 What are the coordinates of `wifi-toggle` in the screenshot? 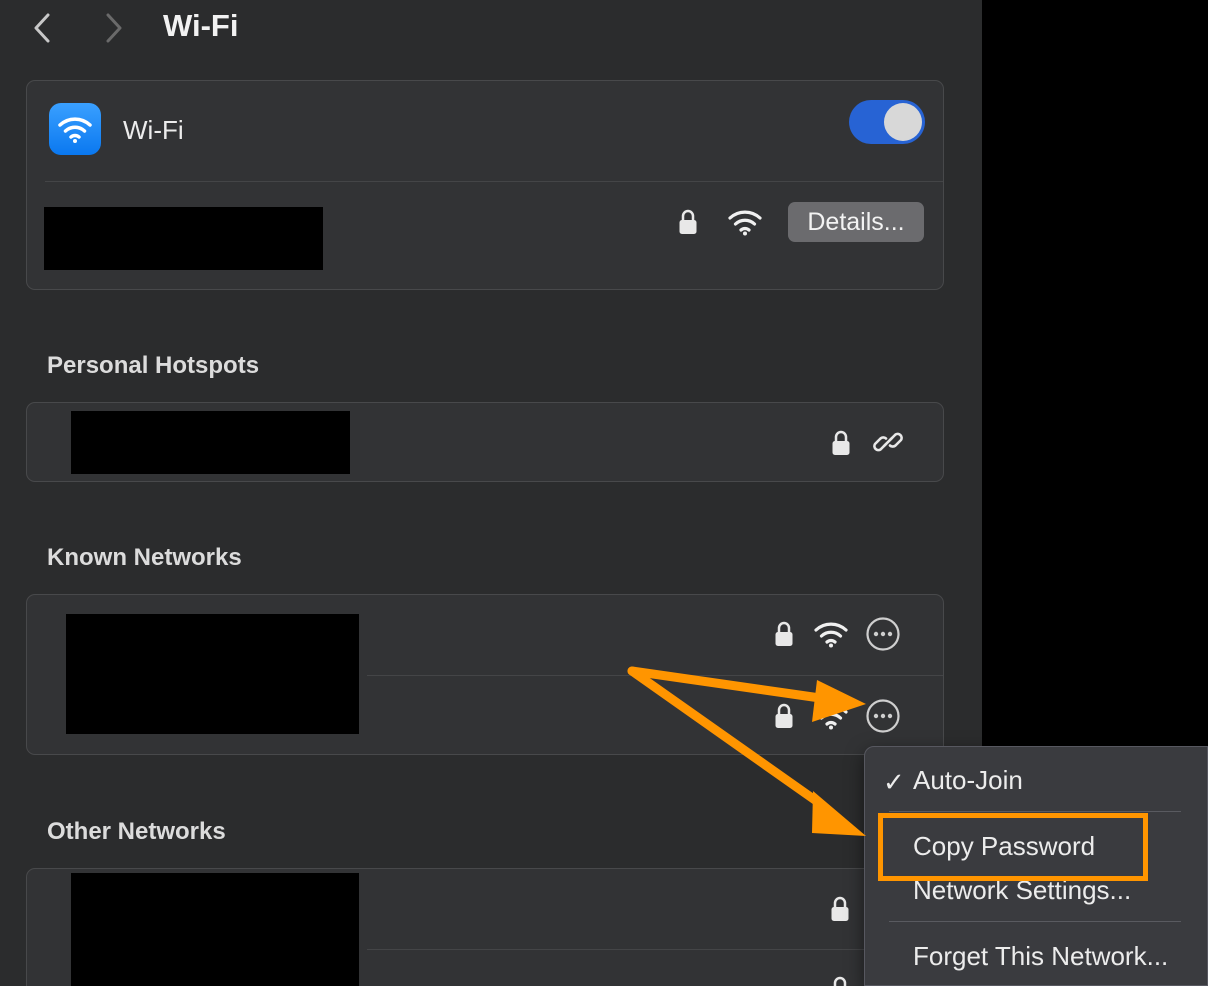 It's located at (887, 122).